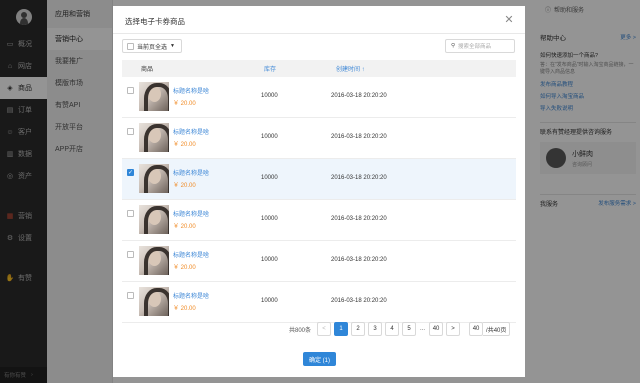  What do you see at coordinates (453, 329) in the screenshot?
I see `next-page-button: >` at bounding box center [453, 329].